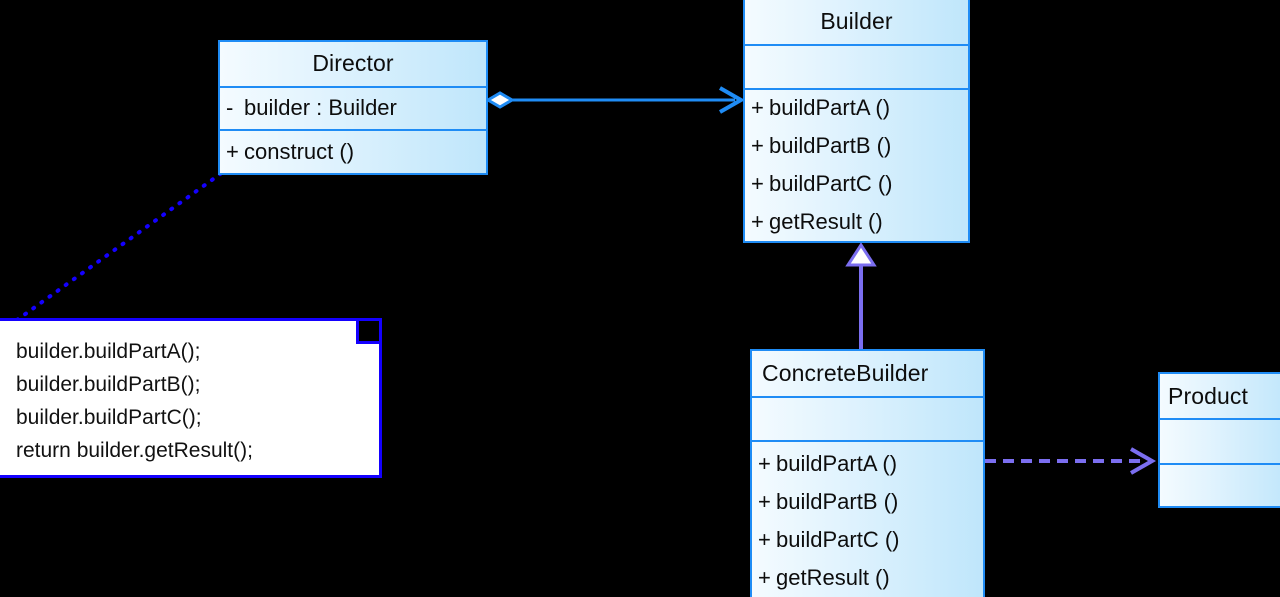 This screenshot has width=1280, height=597. I want to click on class-operations-director: + construct (), so click(353, 151).